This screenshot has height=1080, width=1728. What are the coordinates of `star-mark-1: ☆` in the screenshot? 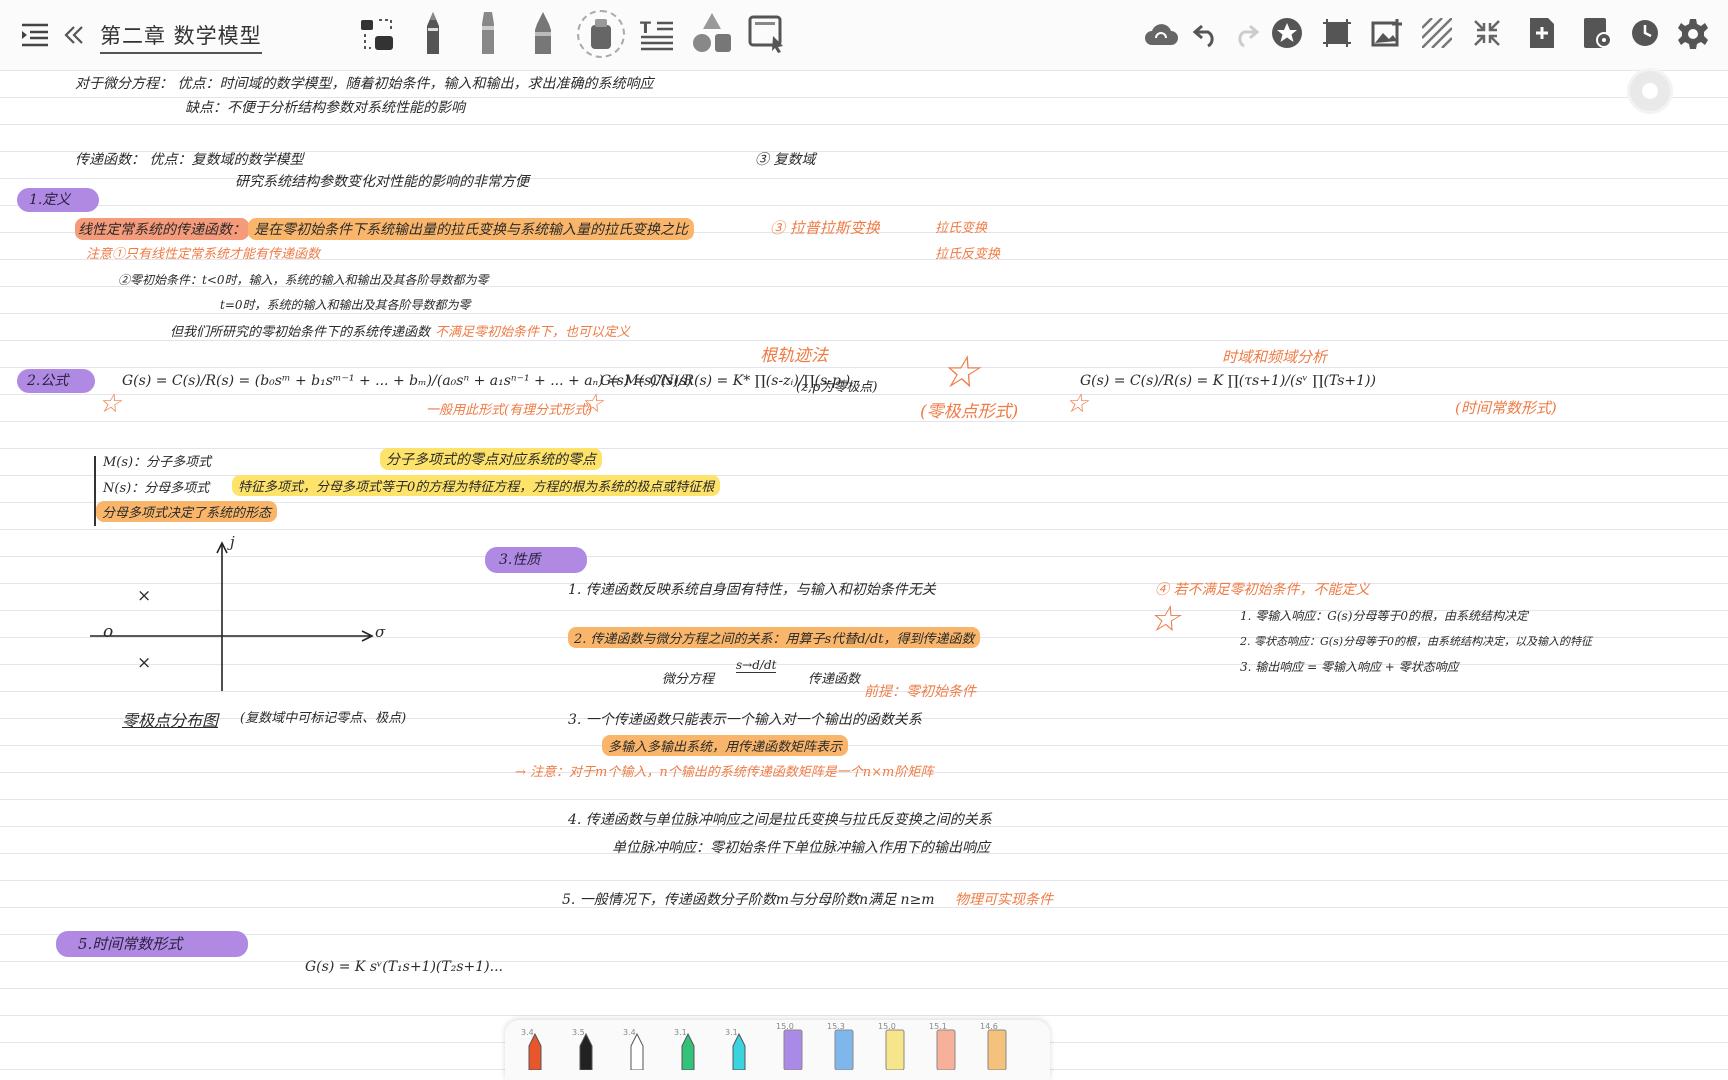 It's located at (110, 404).